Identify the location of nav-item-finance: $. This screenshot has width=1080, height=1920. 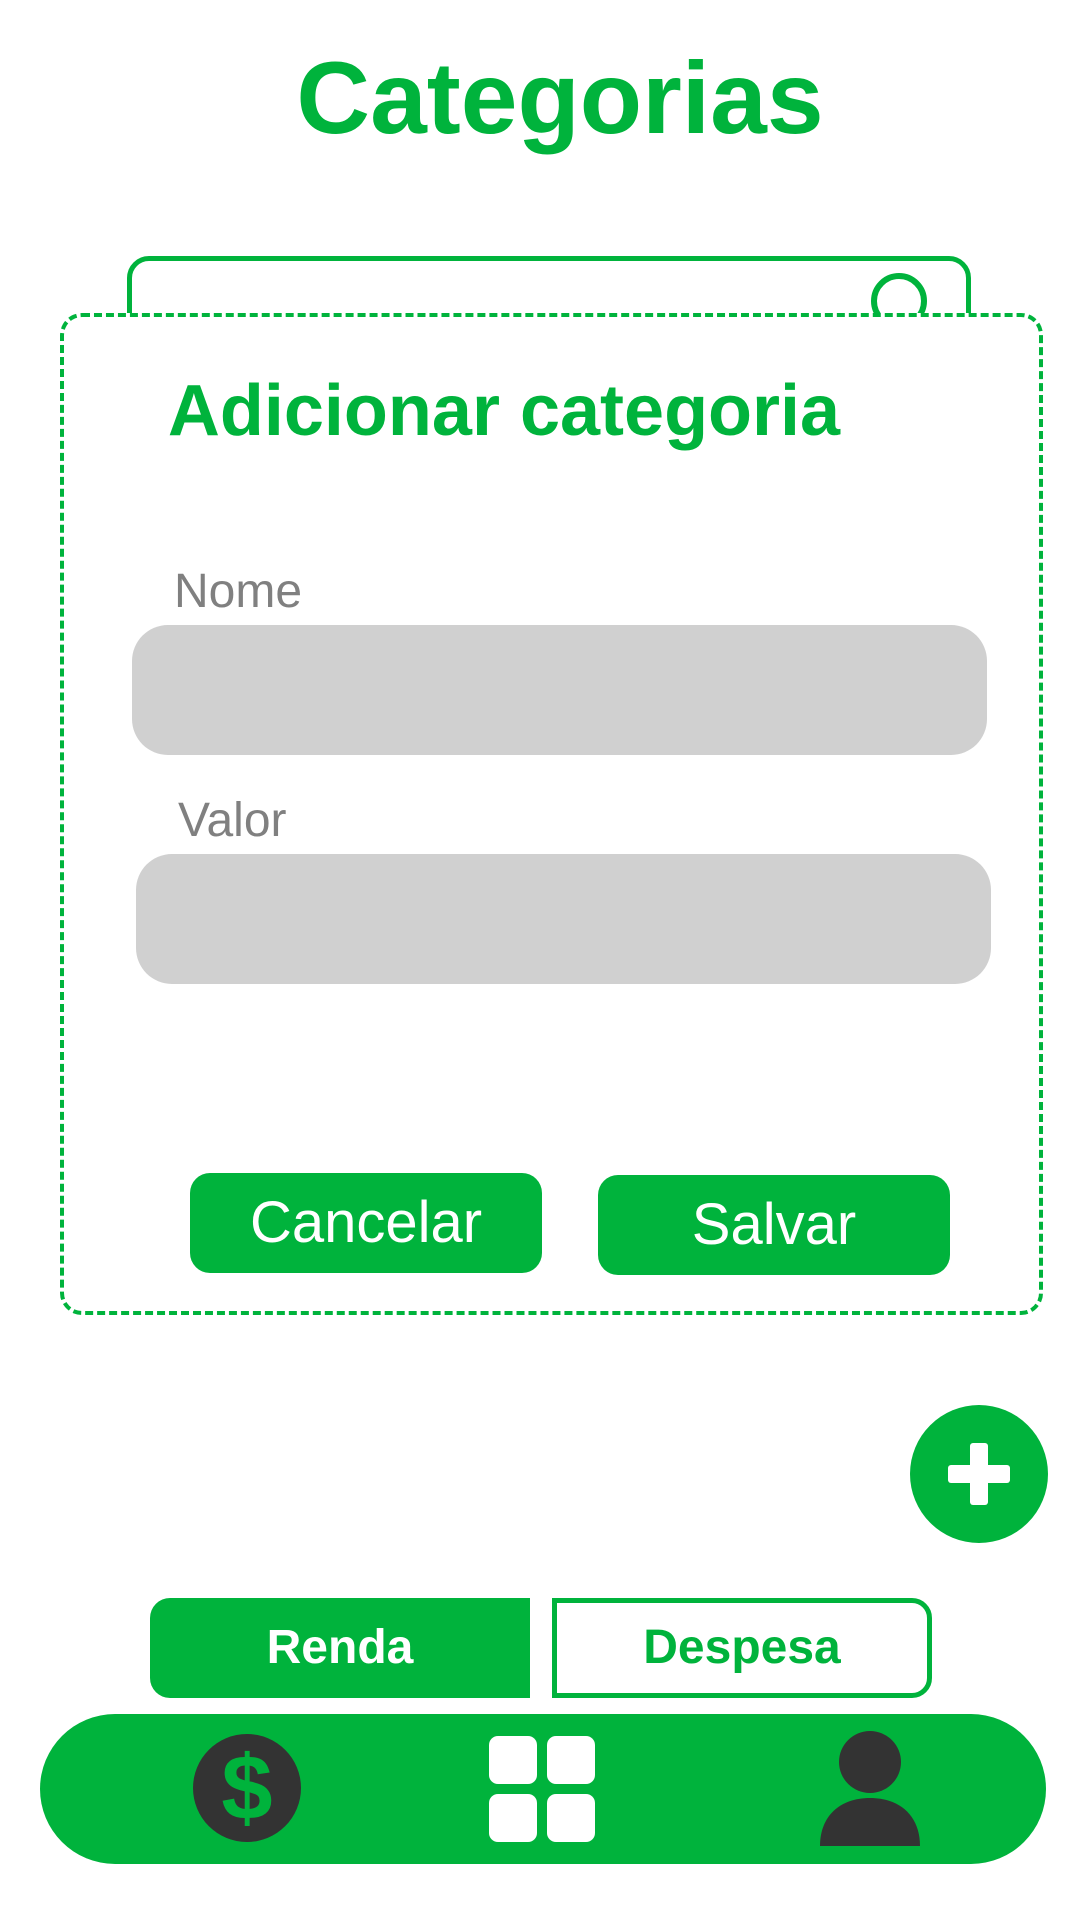
(247, 1790).